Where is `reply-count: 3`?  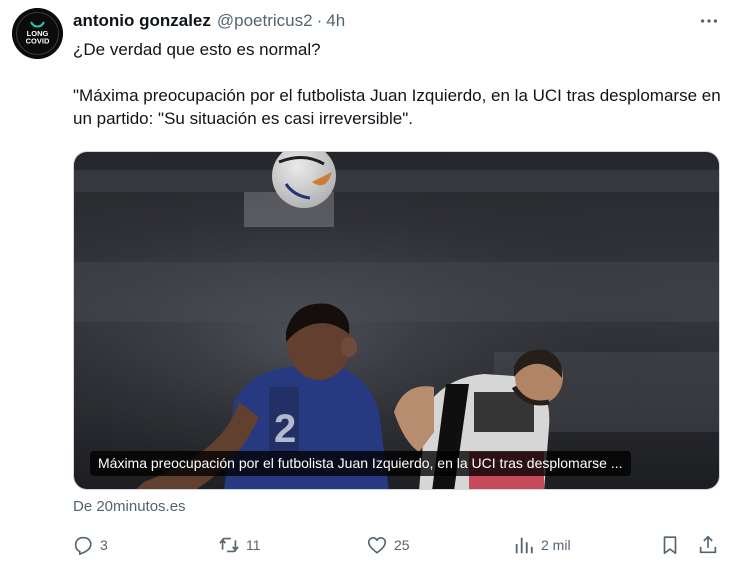
reply-count: 3 is located at coordinates (104, 545).